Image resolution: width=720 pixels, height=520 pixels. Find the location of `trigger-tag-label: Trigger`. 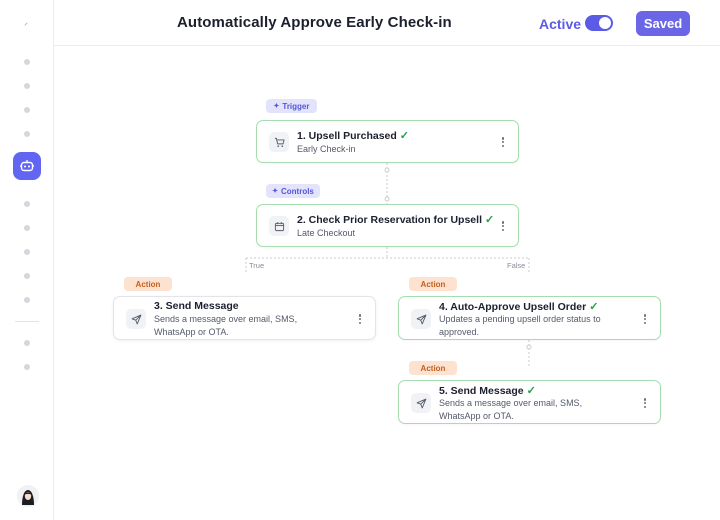

trigger-tag-label: Trigger is located at coordinates (296, 106).